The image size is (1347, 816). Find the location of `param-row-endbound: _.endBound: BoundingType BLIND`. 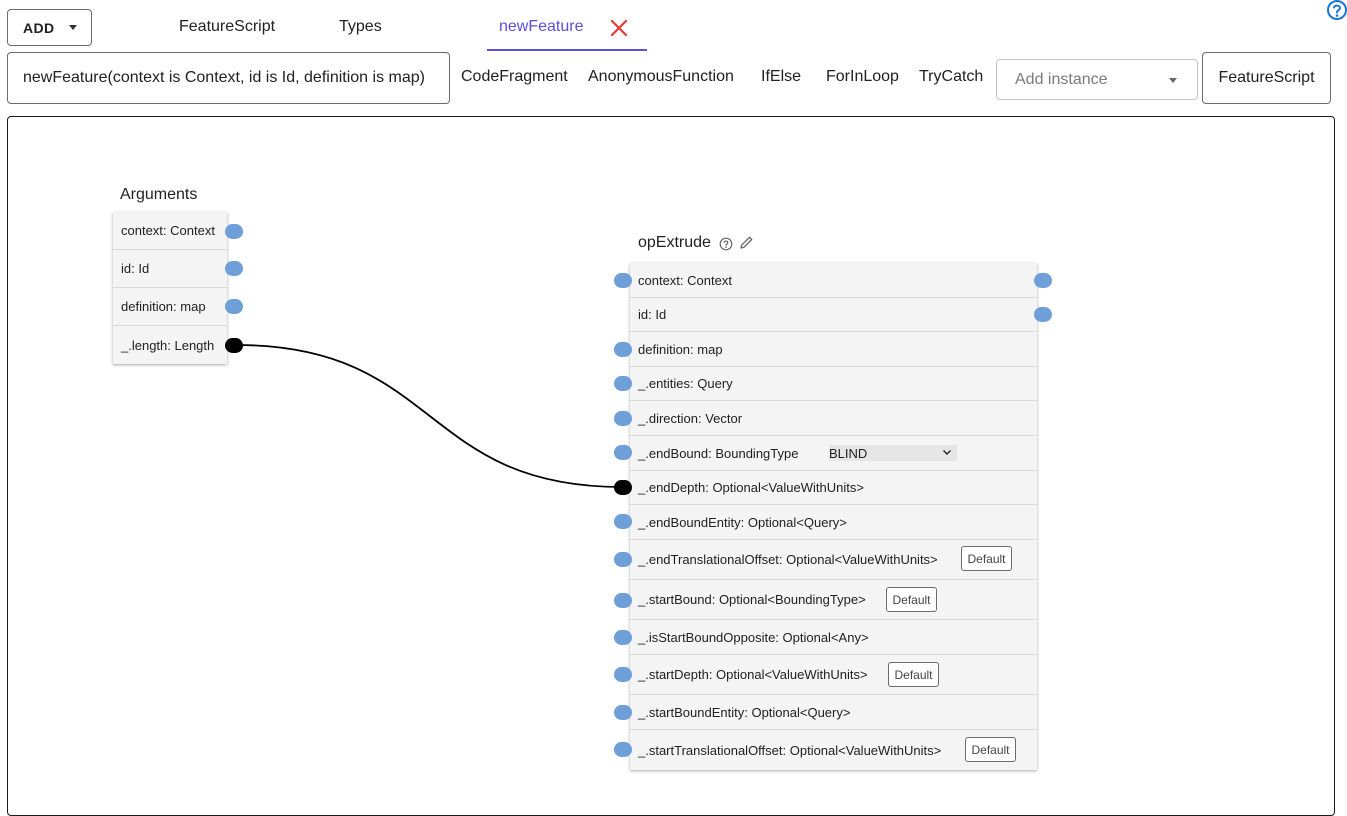

param-row-endbound: _.endBound: BoundingType BLIND is located at coordinates (833, 453).